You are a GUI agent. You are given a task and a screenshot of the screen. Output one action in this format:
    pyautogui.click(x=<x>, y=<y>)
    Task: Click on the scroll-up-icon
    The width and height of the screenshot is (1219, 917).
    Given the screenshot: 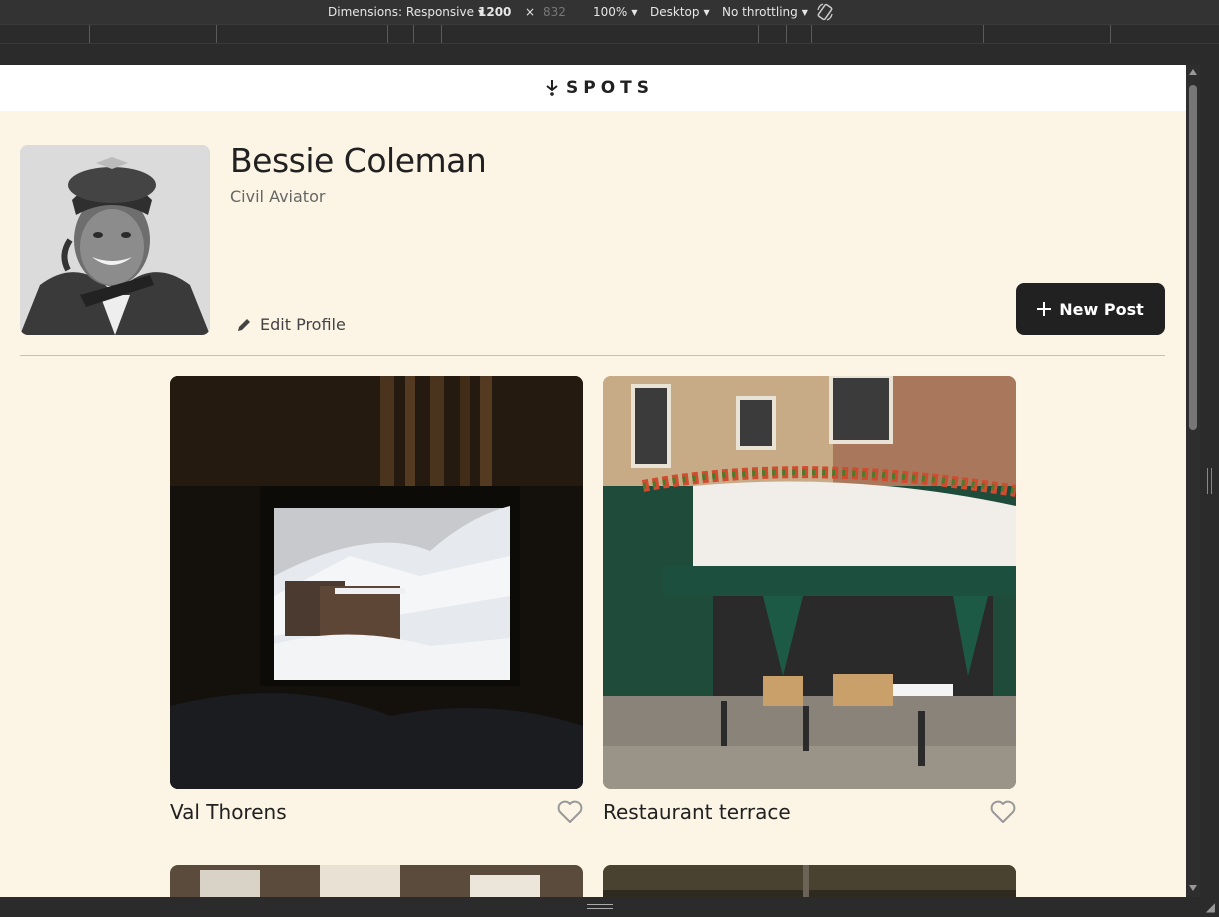 What is the action you would take?
    pyautogui.click(x=1193, y=72)
    